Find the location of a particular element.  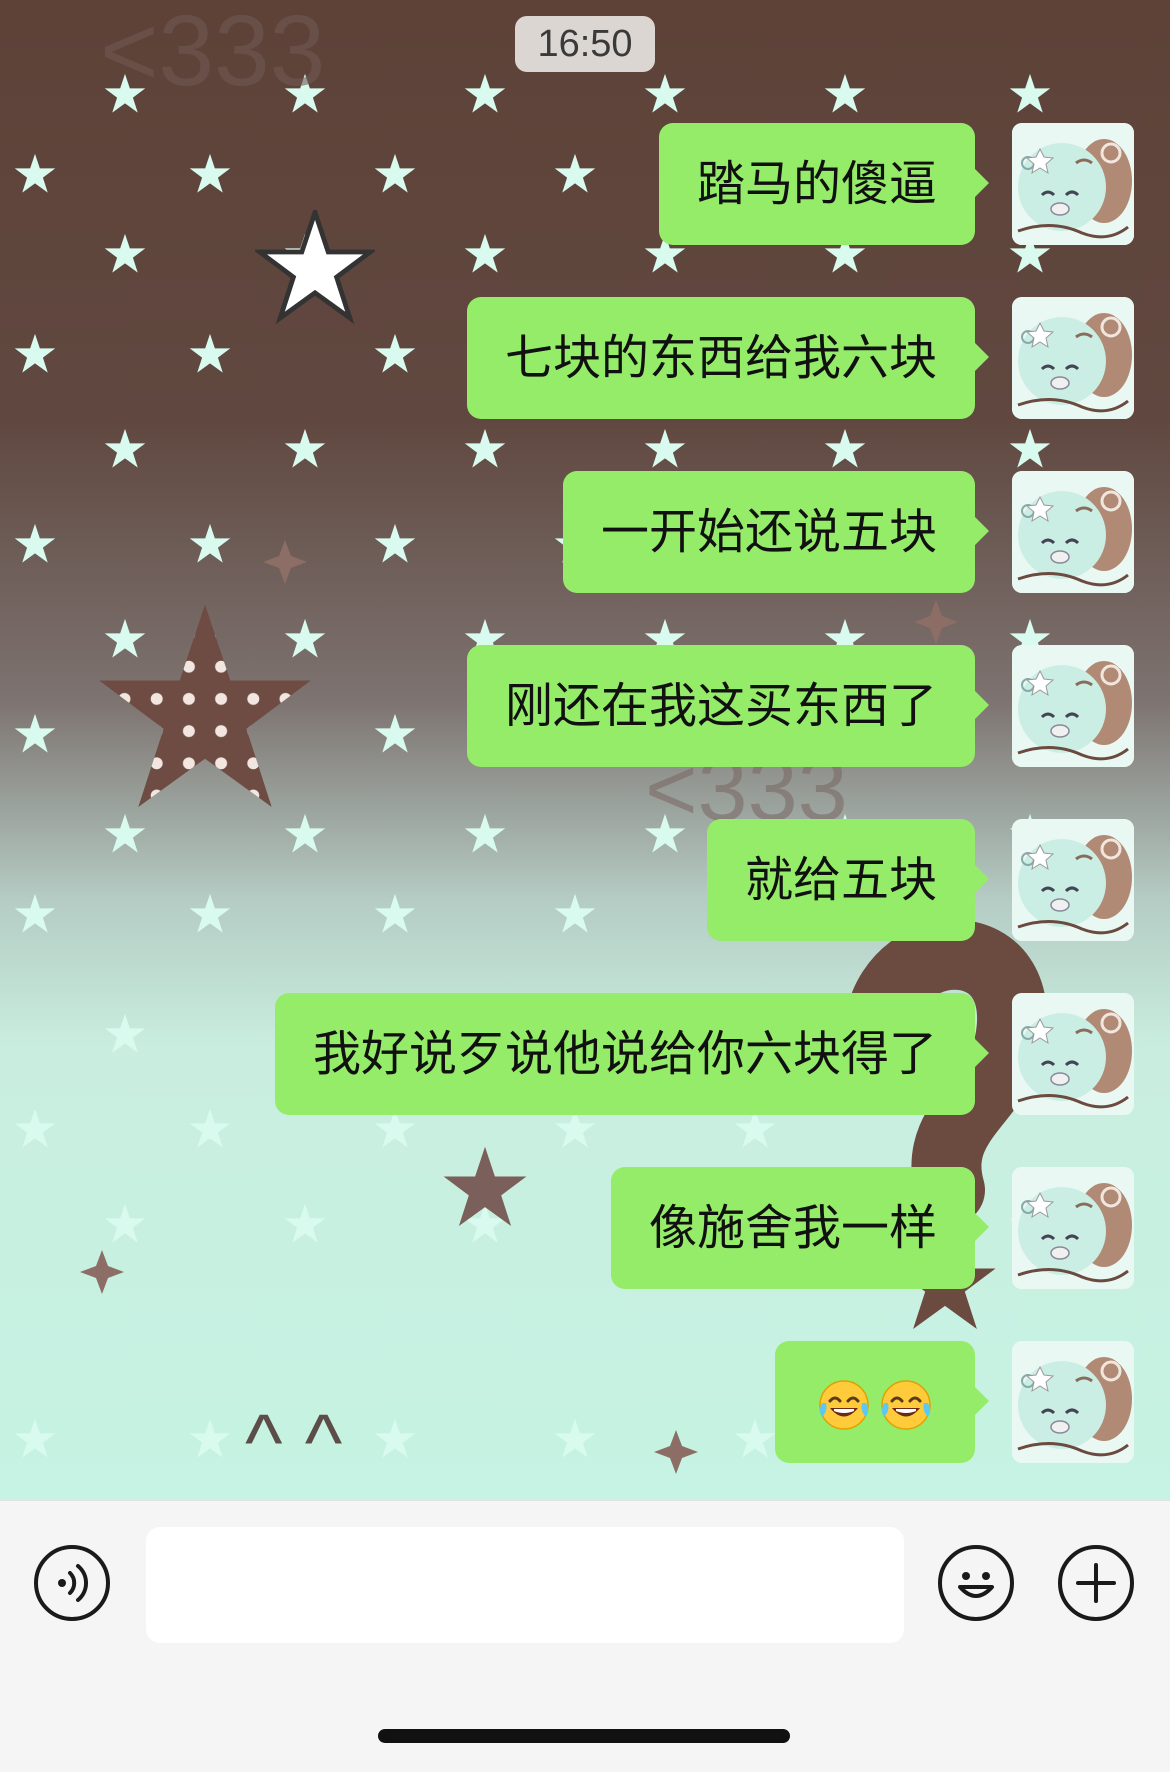

message-bubble is located at coordinates (882, 1402).